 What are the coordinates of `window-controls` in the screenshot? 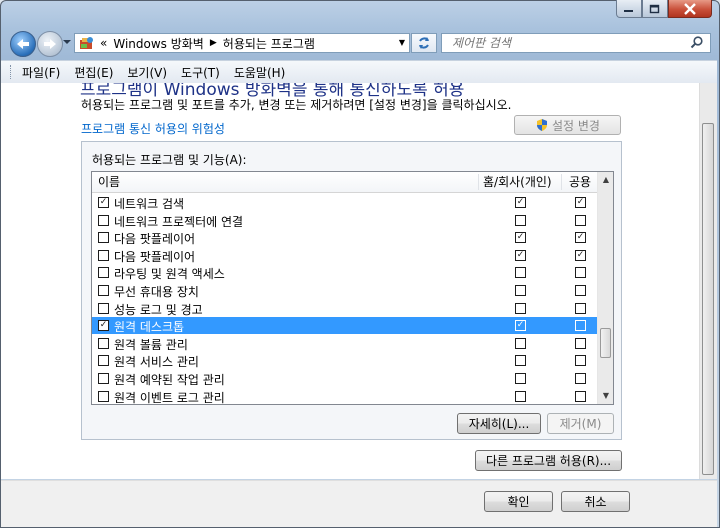 It's located at (664, 9).